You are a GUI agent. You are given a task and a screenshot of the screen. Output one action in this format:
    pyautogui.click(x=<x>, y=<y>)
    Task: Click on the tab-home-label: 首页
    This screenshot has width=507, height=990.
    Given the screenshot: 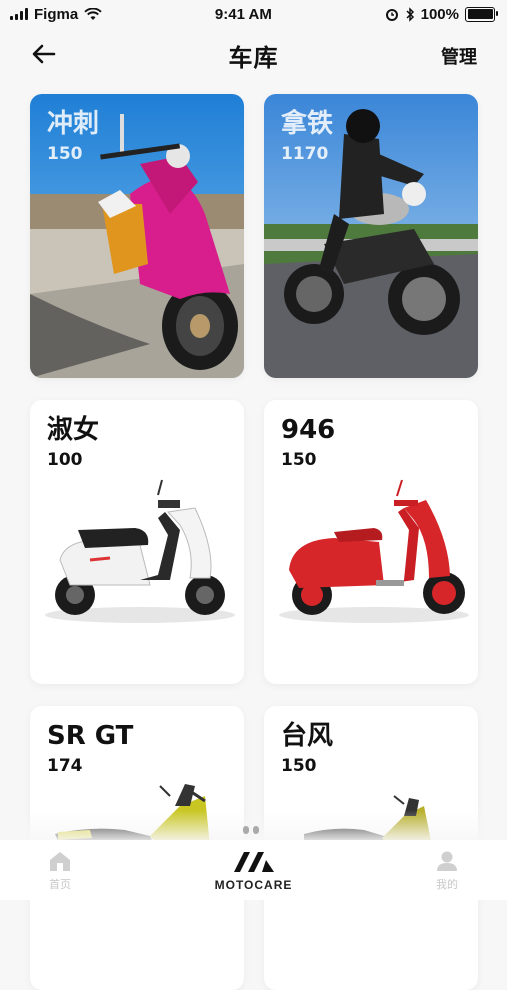 What is the action you would take?
    pyautogui.click(x=60, y=884)
    